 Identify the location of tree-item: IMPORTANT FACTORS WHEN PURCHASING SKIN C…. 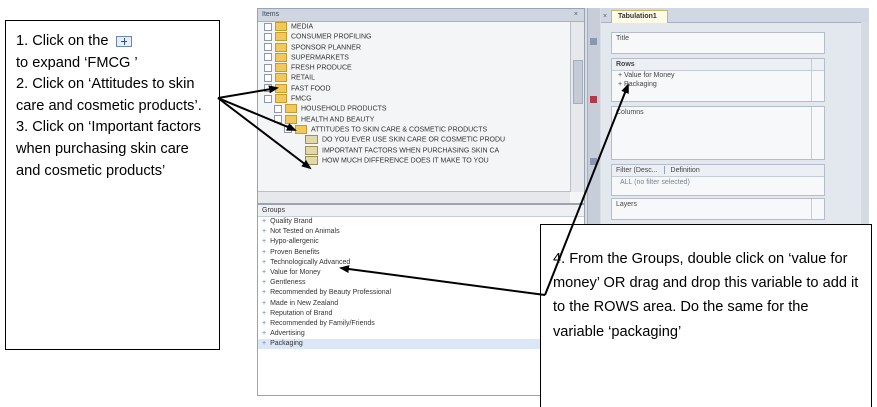
(414, 150).